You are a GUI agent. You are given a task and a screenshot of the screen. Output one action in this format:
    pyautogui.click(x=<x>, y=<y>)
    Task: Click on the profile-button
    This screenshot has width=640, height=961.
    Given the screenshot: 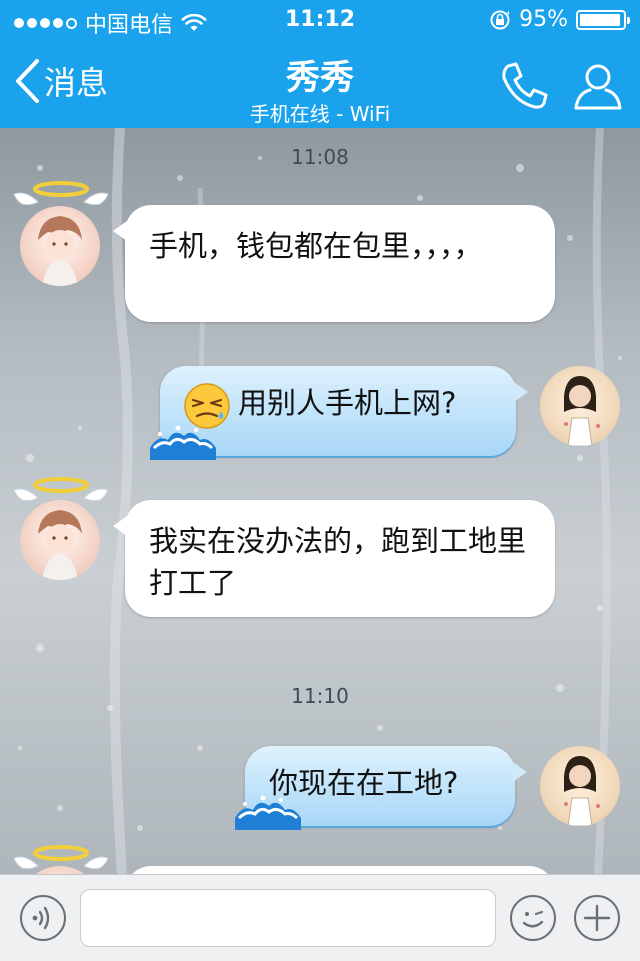 What is the action you would take?
    pyautogui.click(x=598, y=86)
    